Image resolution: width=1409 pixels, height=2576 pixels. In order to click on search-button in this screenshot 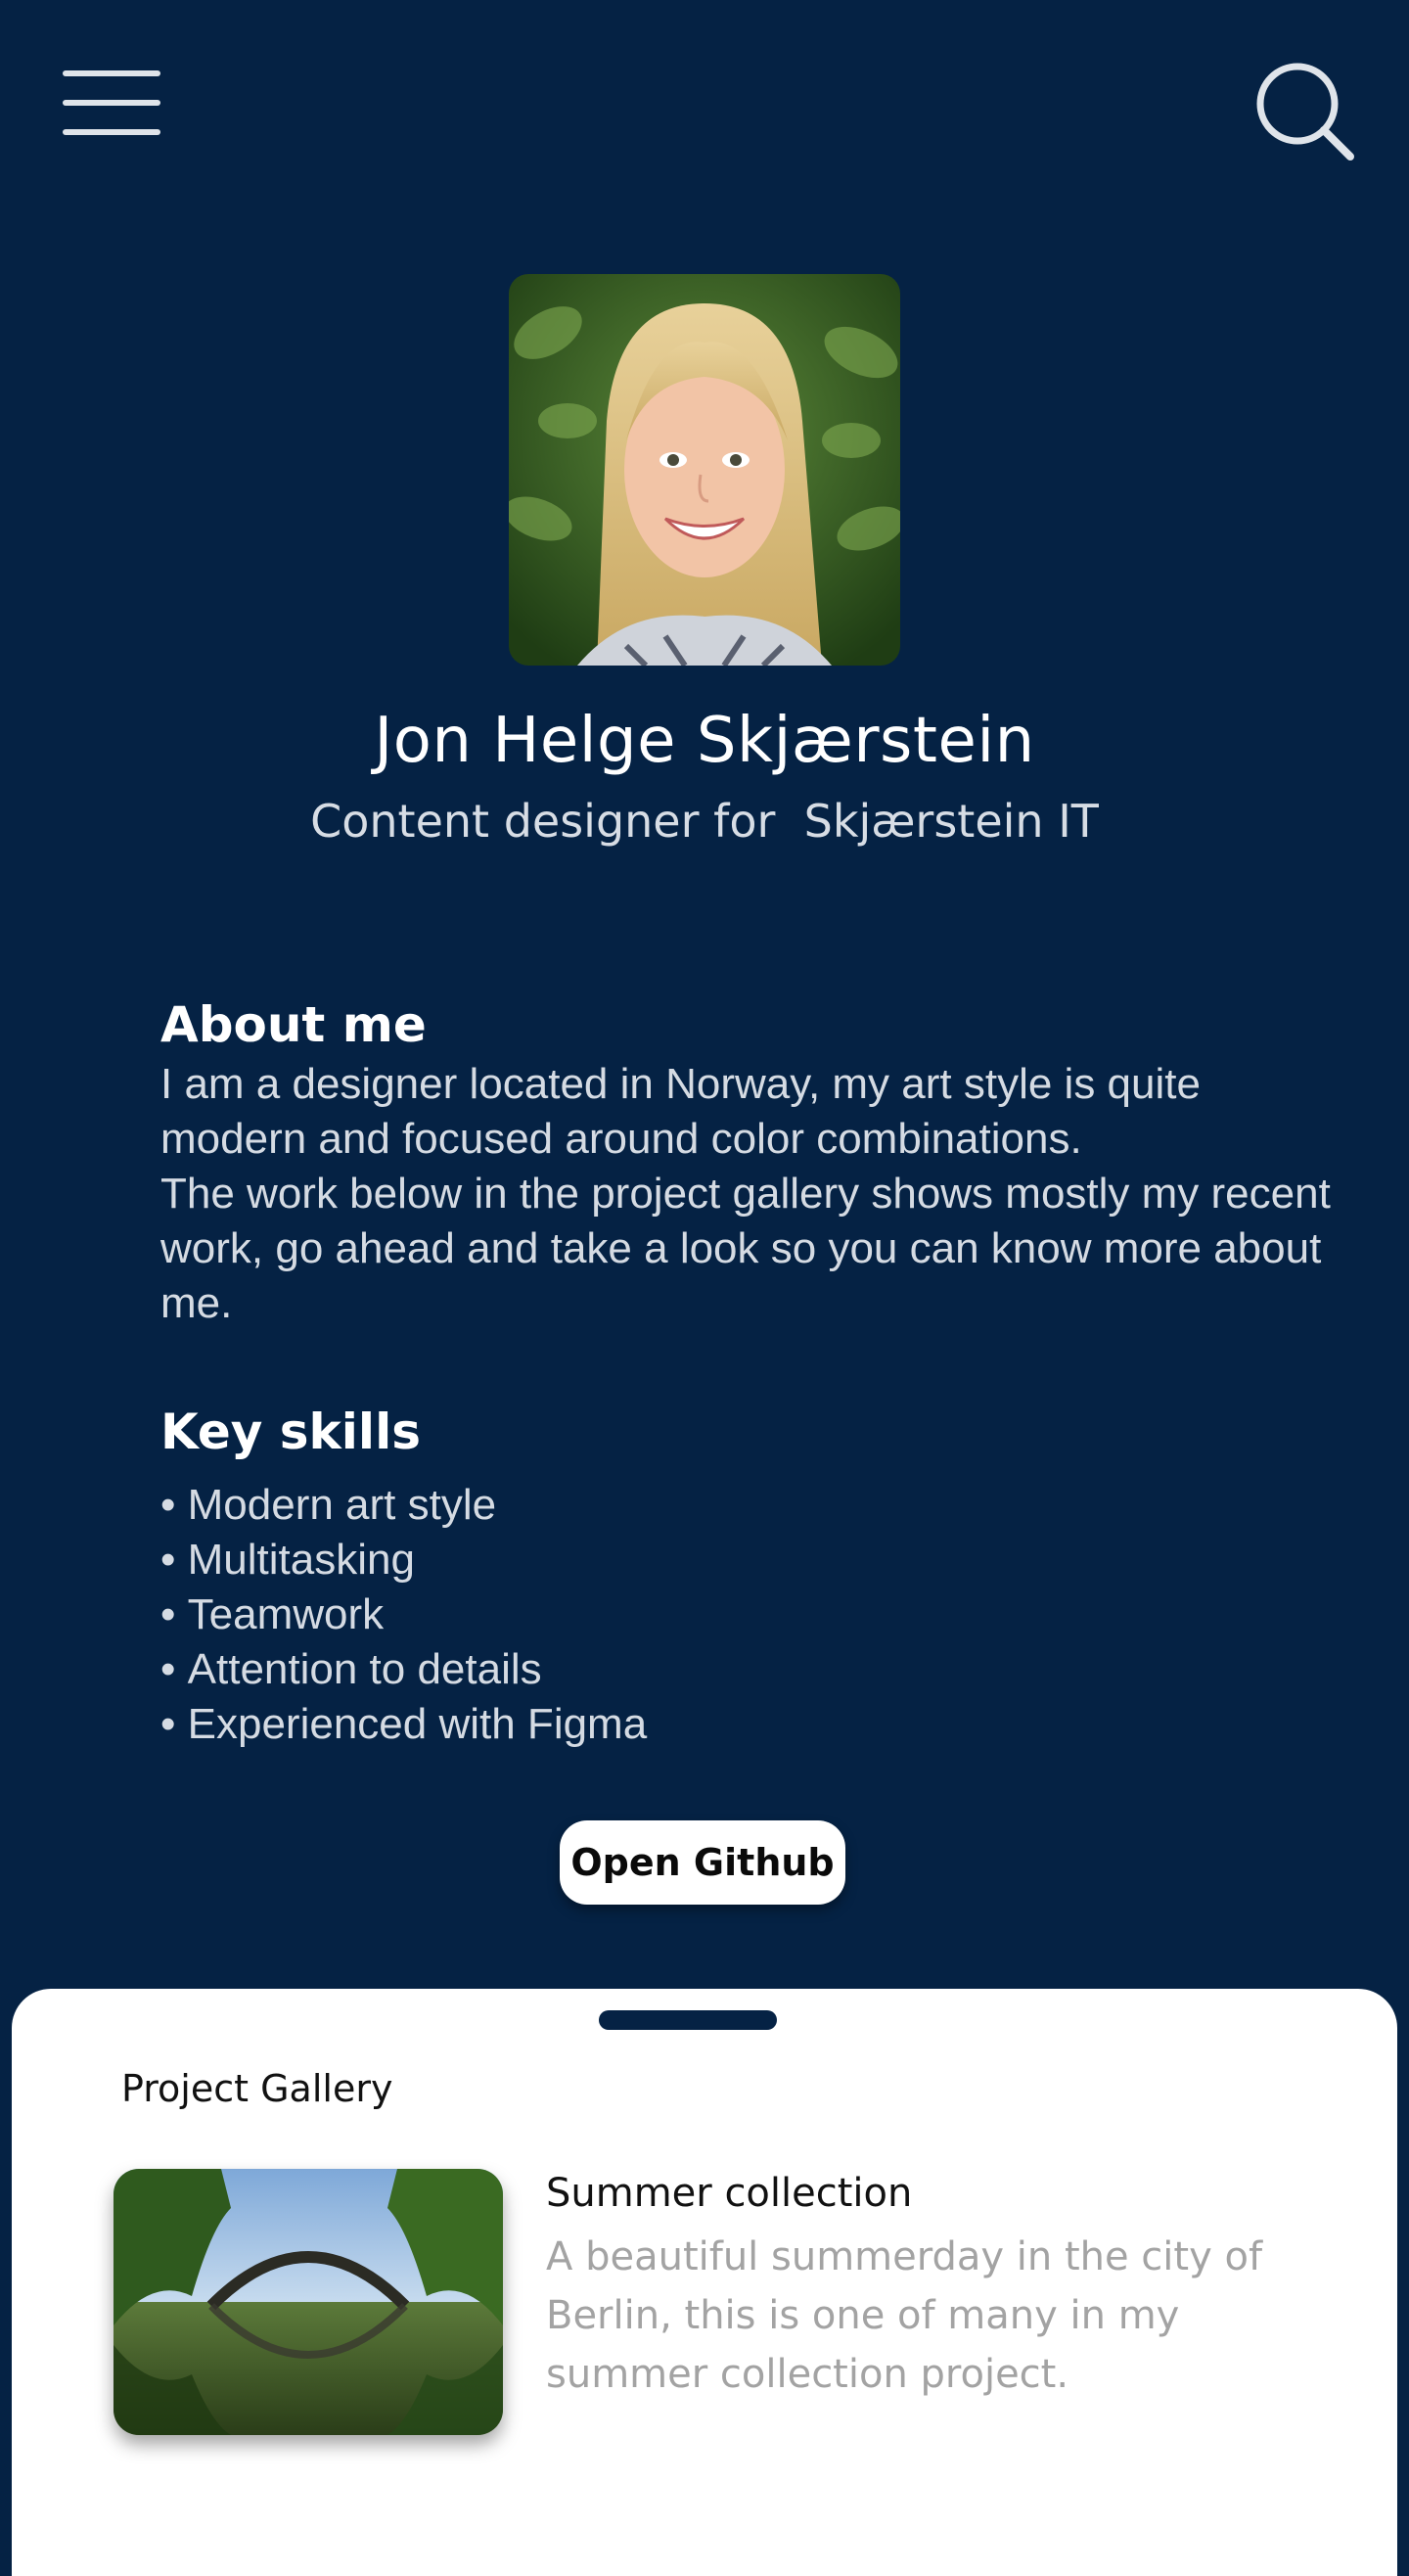, I will do `click(1306, 113)`.